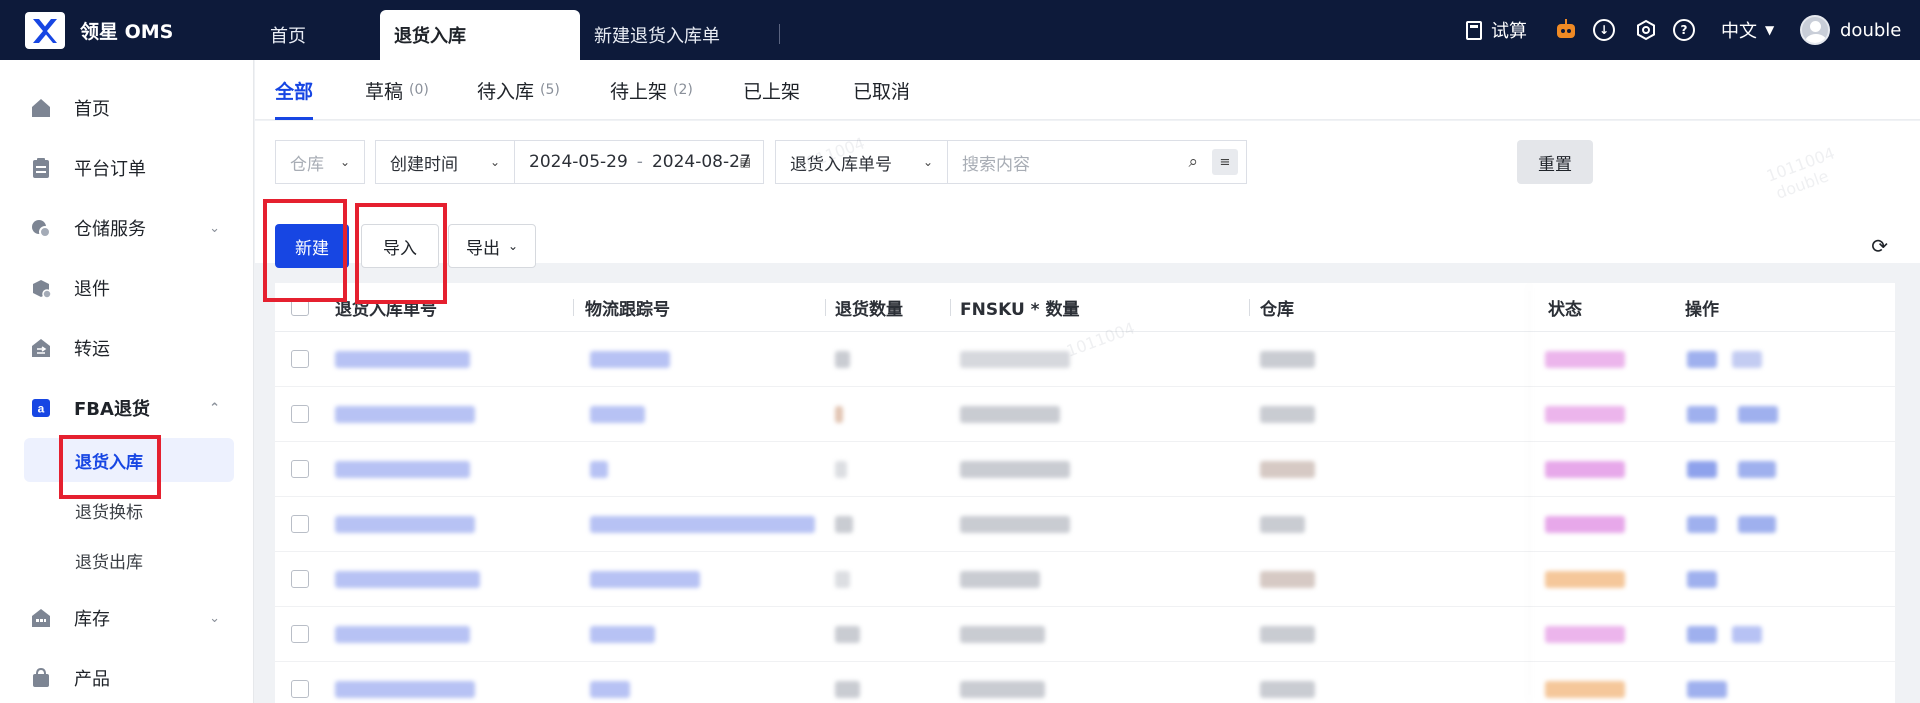  What do you see at coordinates (1225, 162) in the screenshot?
I see `multi-search-icon: ≡` at bounding box center [1225, 162].